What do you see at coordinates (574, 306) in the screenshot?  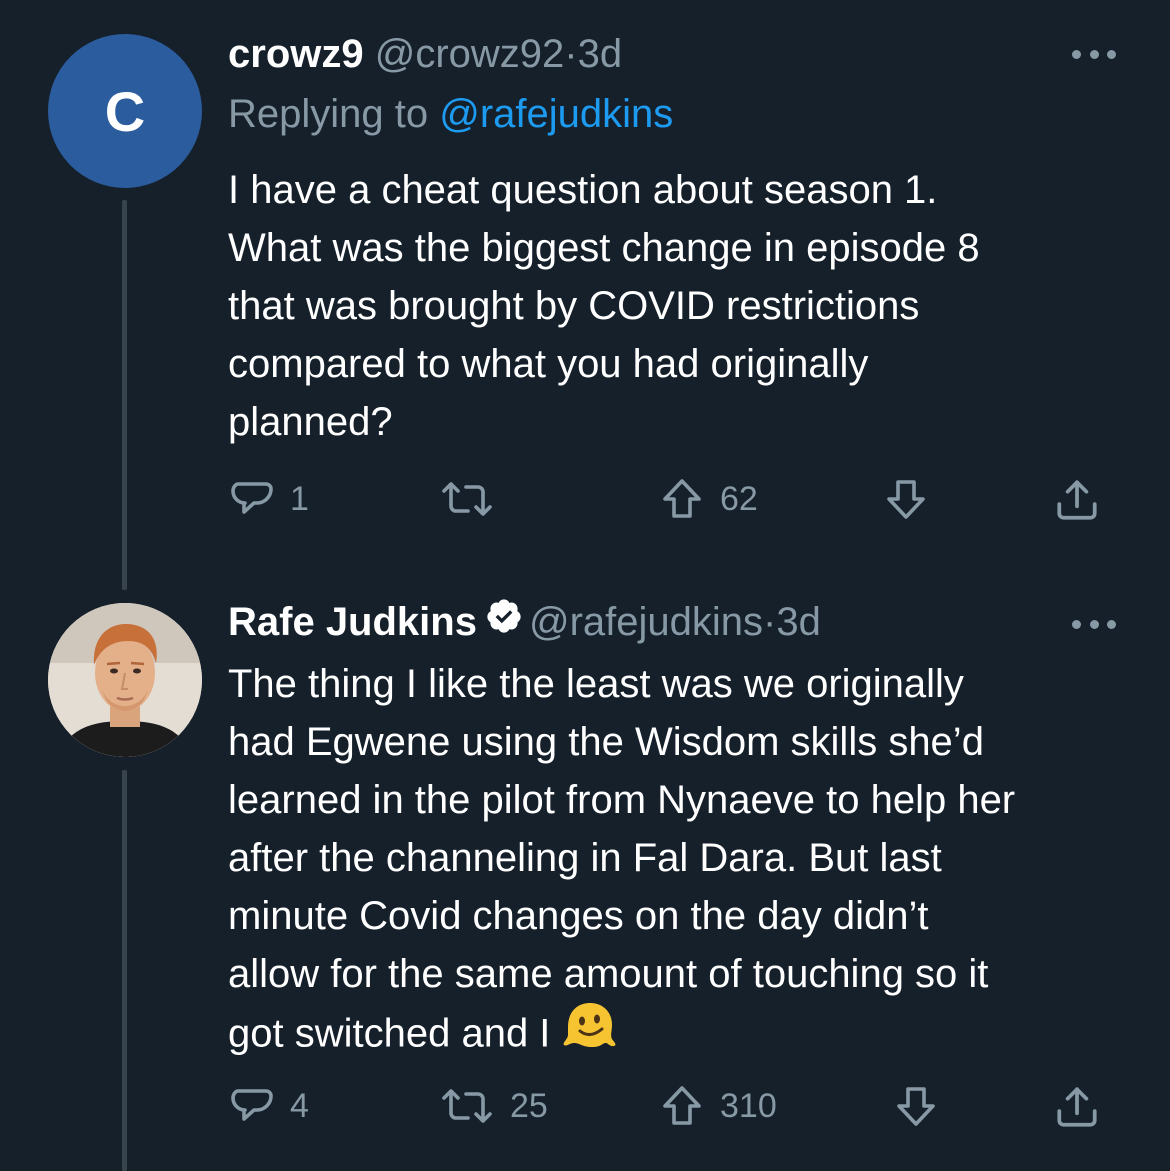 I see `tweet-text-line: that was brought by COVID restrictions` at bounding box center [574, 306].